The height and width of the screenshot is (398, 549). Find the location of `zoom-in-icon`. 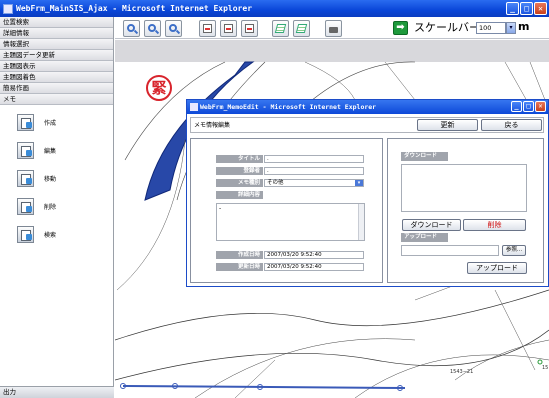

zoom-in-icon is located at coordinates (152, 28).